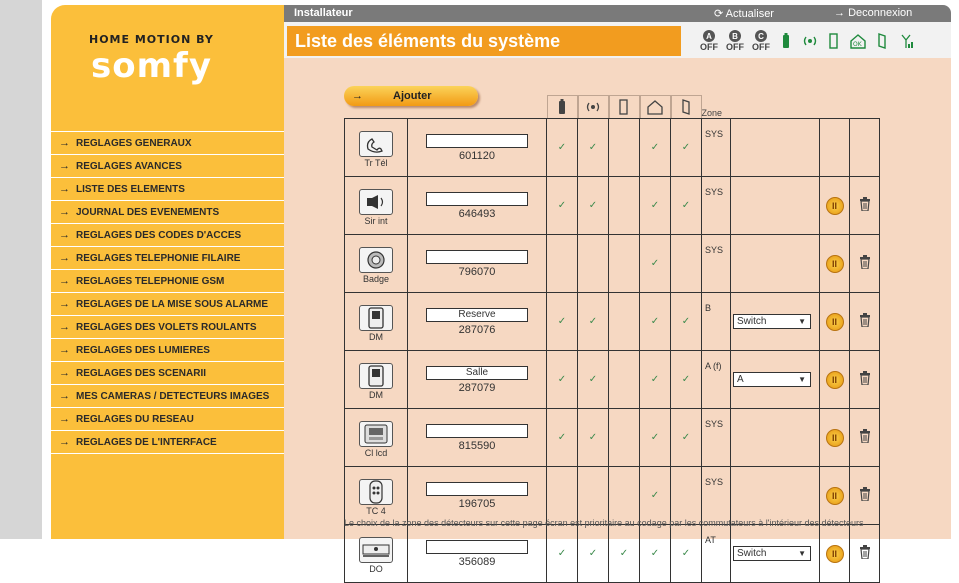  Describe the element at coordinates (612, 553) in the screenshot. I see `table-row: DO 356089 ✓ ✓ ✓ ✓ ✓ AT Switch ▼ II` at that location.